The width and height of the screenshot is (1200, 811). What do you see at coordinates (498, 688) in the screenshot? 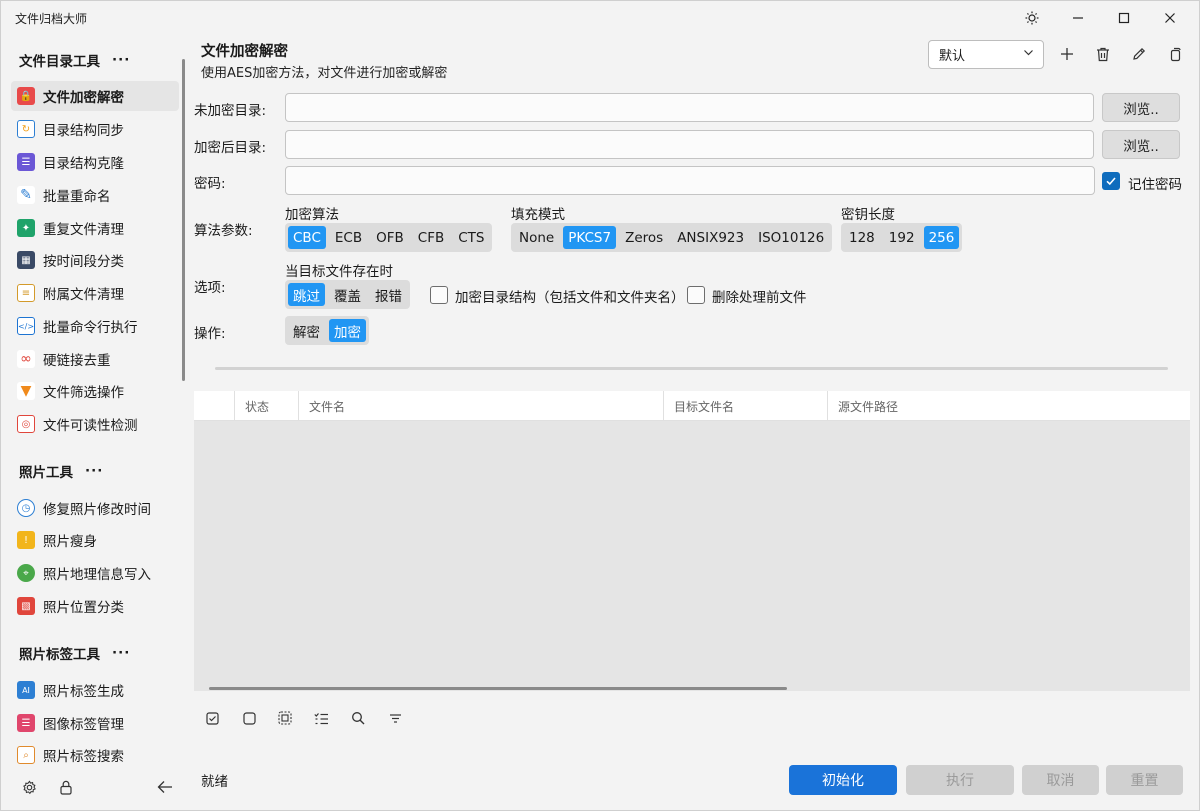
I see `grid-horizontal-scrollbar` at bounding box center [498, 688].